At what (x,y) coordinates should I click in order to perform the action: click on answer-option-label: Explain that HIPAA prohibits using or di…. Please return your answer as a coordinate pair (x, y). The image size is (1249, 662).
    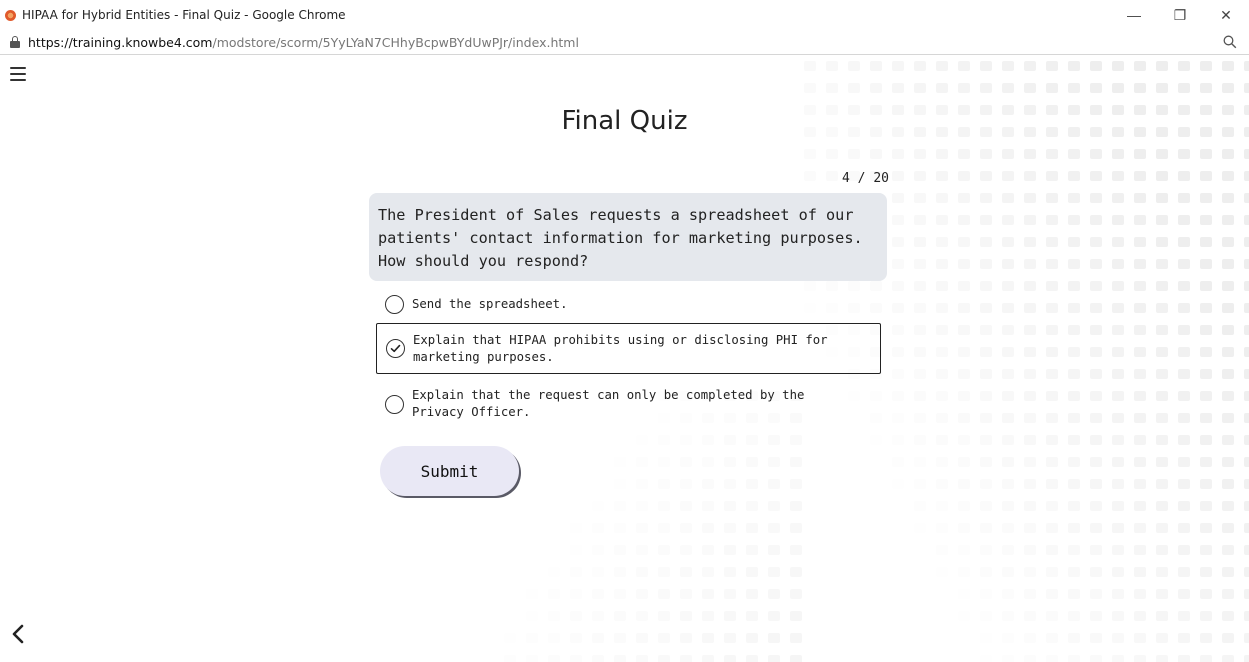
    Looking at the image, I should click on (620, 348).